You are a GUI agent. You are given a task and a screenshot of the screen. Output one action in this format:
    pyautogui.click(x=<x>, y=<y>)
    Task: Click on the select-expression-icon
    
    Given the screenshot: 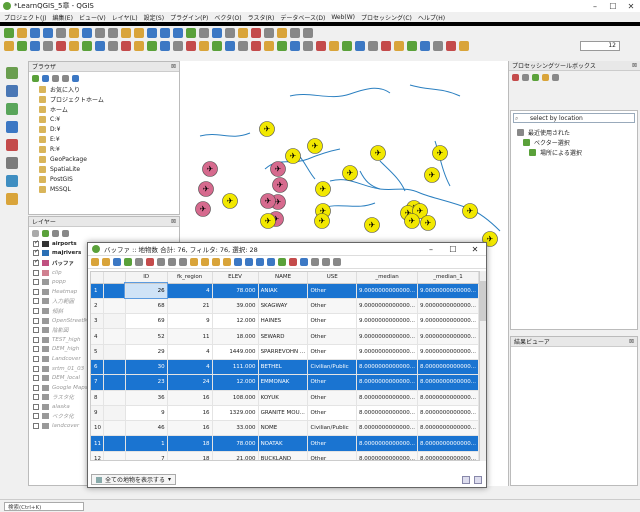 What is the action you would take?
    pyautogui.click(x=194, y=262)
    